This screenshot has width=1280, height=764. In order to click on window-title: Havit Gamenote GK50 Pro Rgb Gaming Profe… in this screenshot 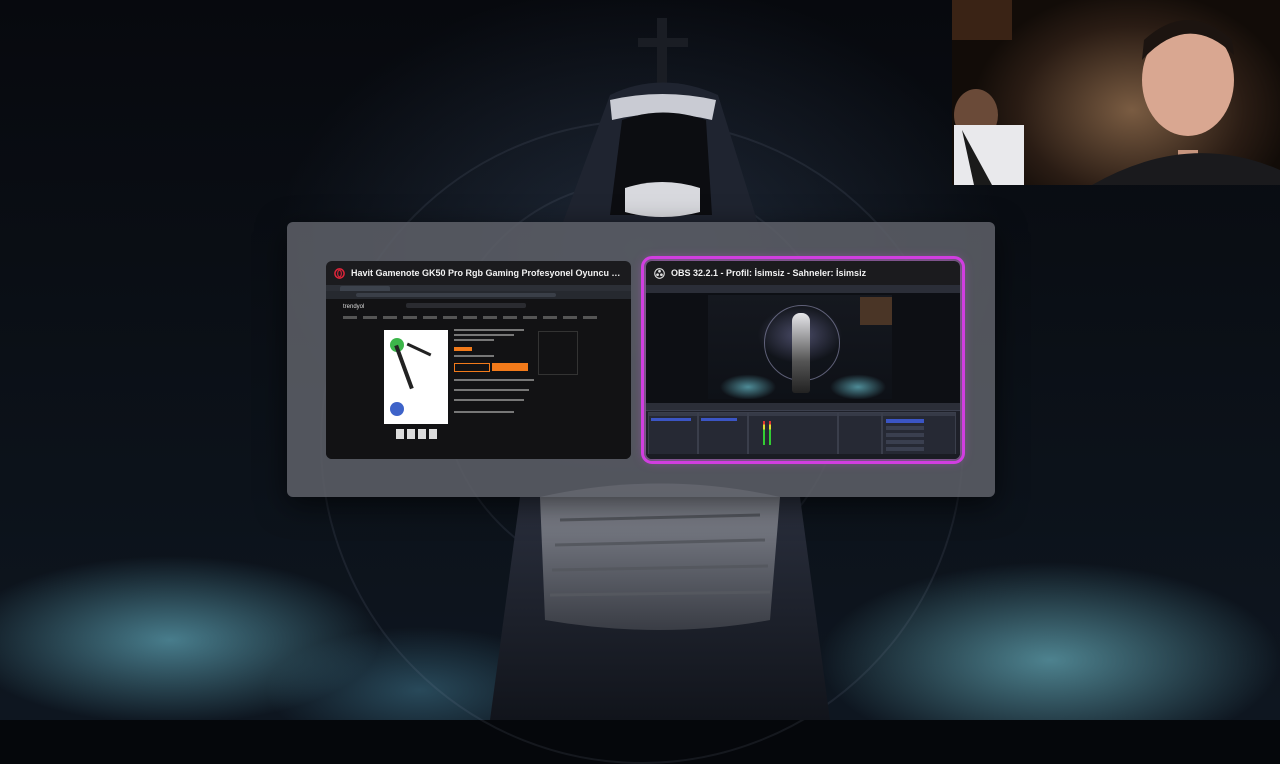, I will do `click(487, 273)`.